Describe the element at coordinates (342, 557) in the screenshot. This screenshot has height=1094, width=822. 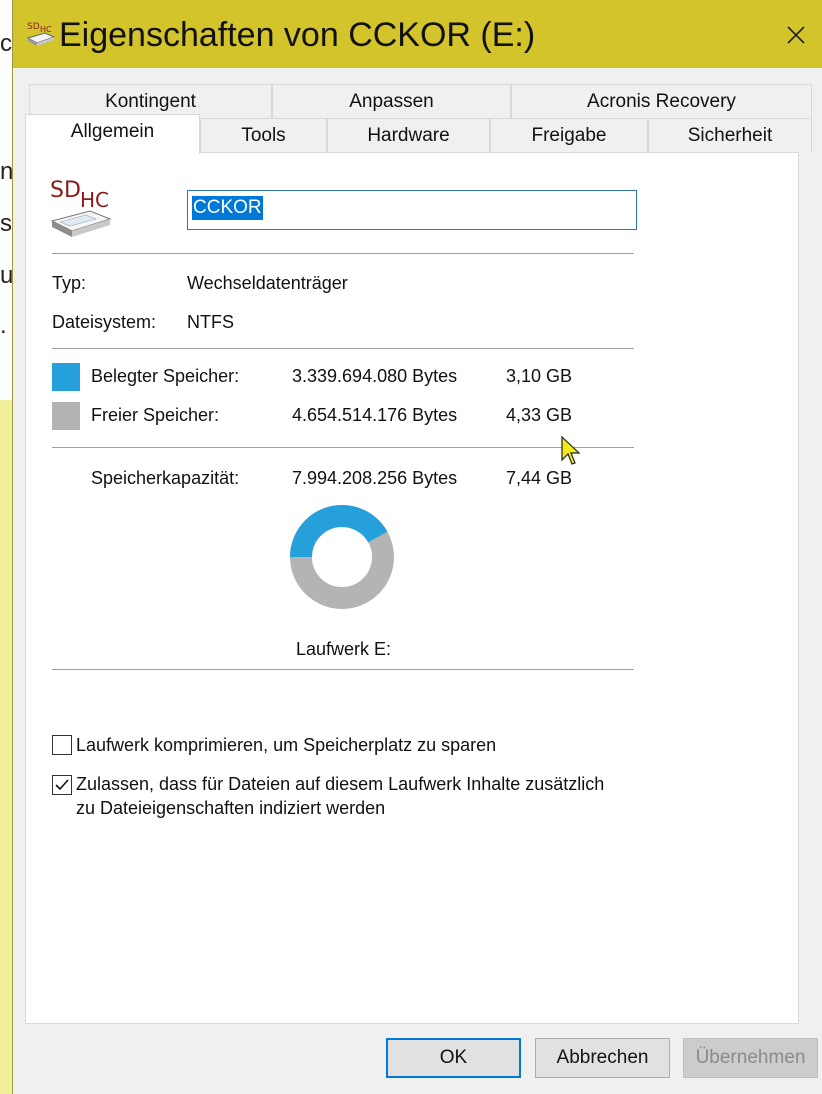
I see `usage-donut-chart` at that location.